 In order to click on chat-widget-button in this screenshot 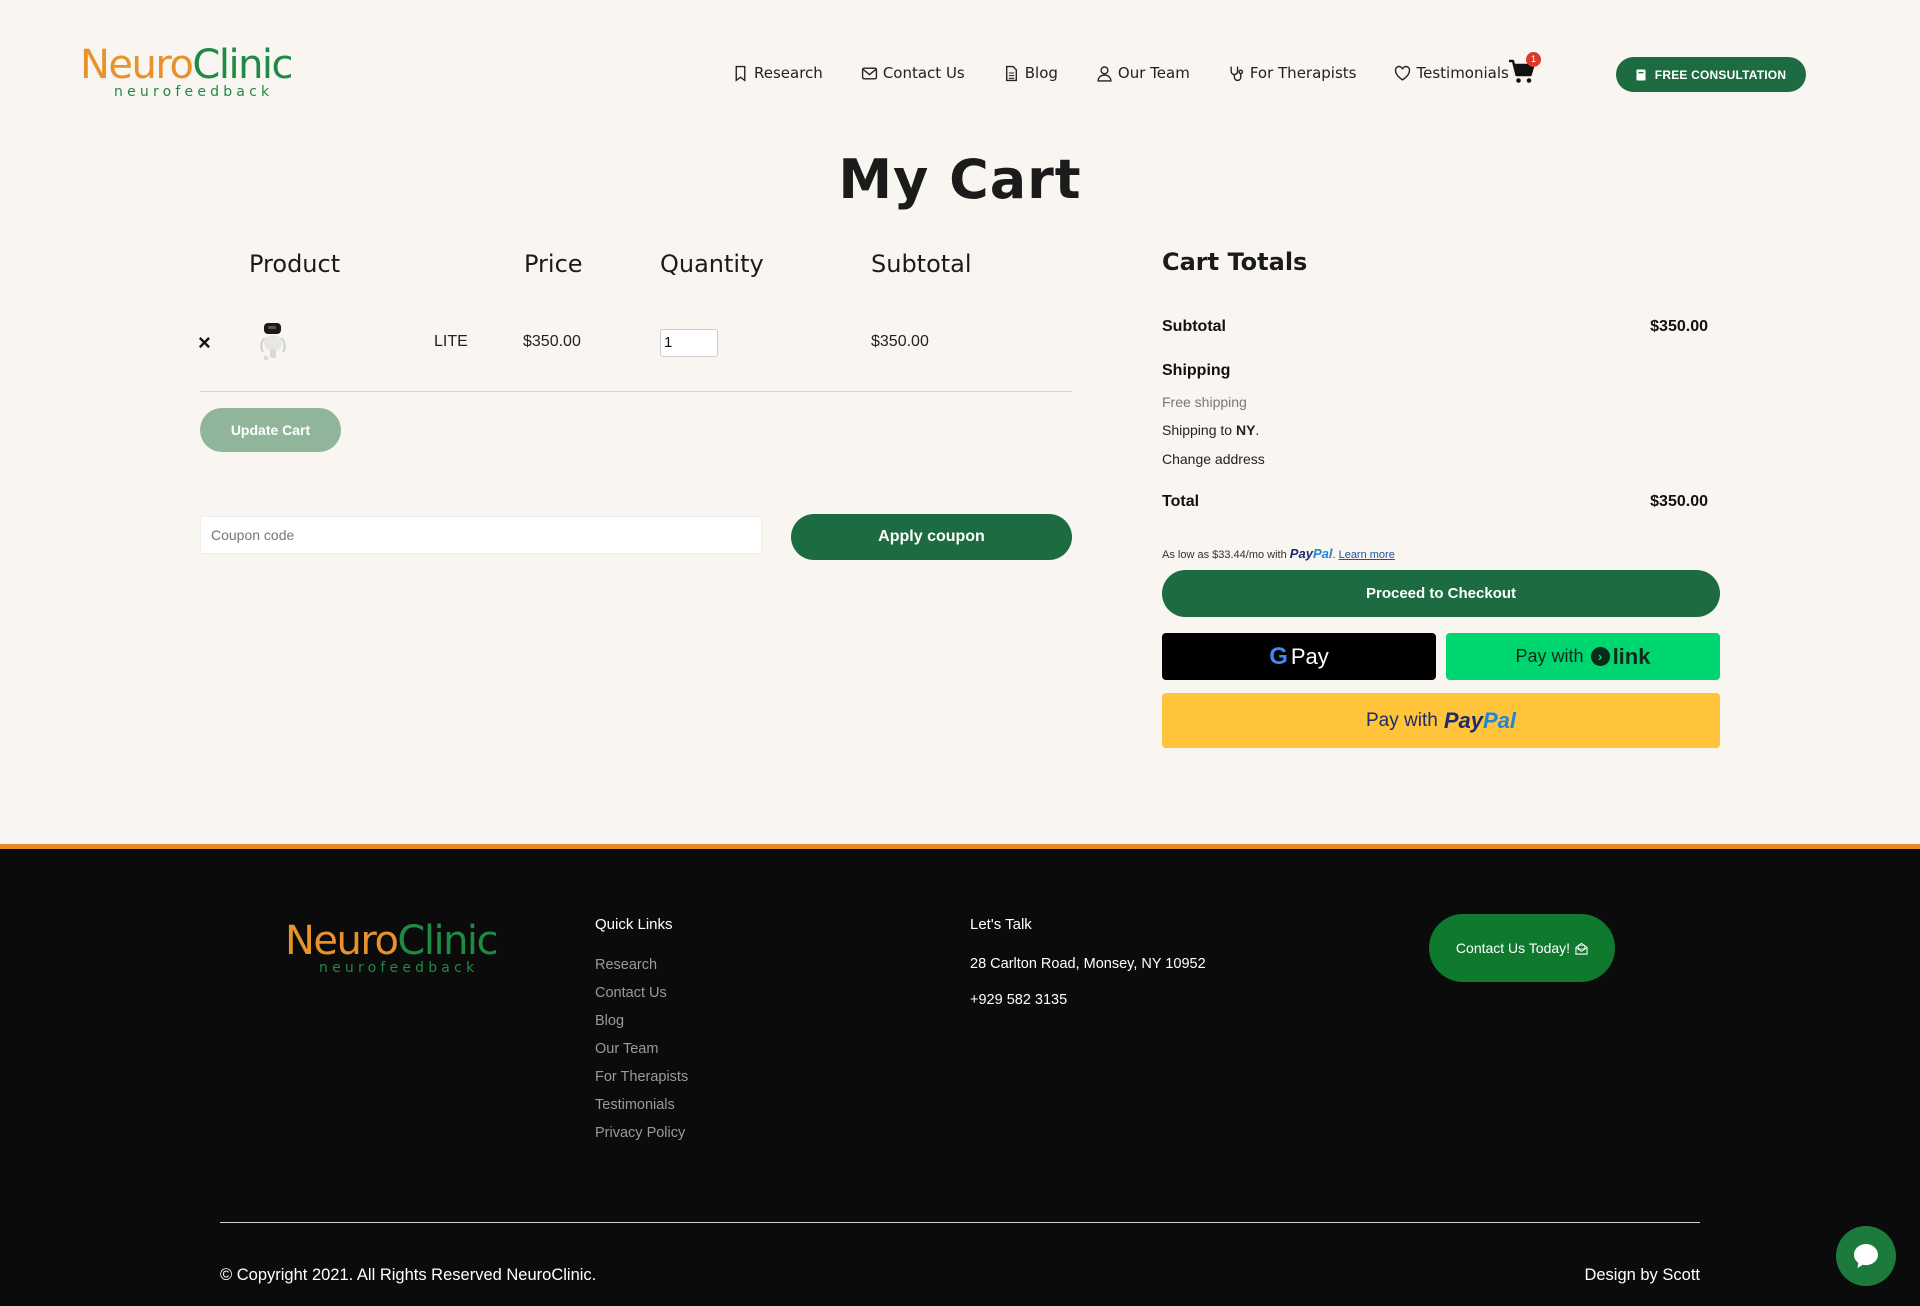, I will do `click(1866, 1256)`.